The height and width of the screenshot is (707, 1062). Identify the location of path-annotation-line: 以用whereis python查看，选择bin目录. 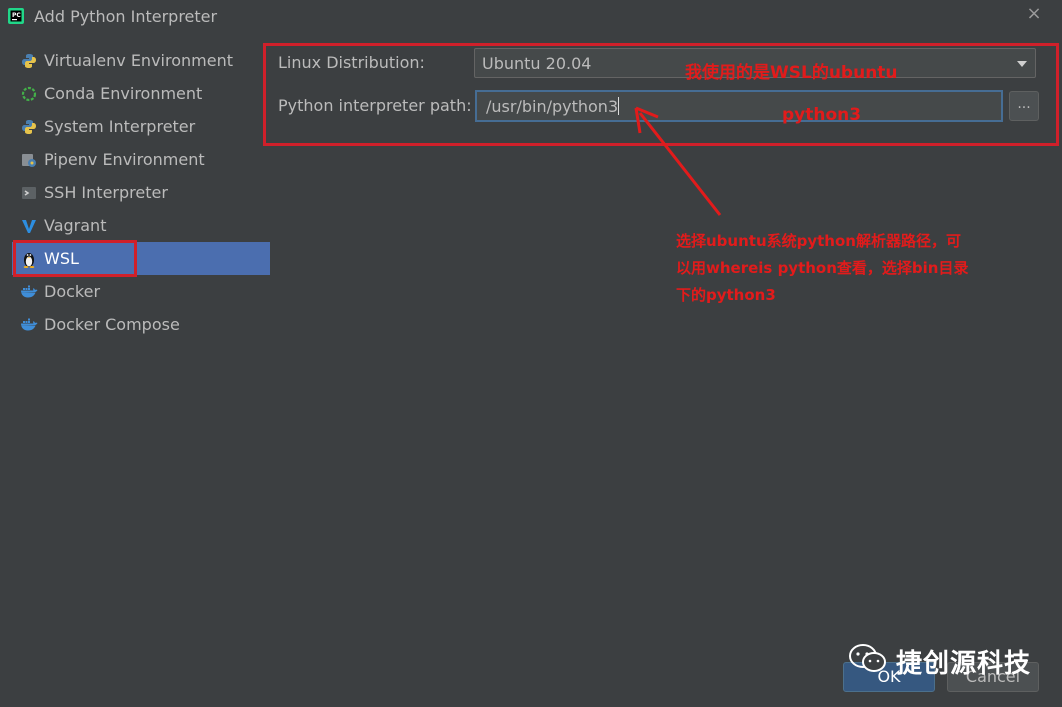
(822, 268).